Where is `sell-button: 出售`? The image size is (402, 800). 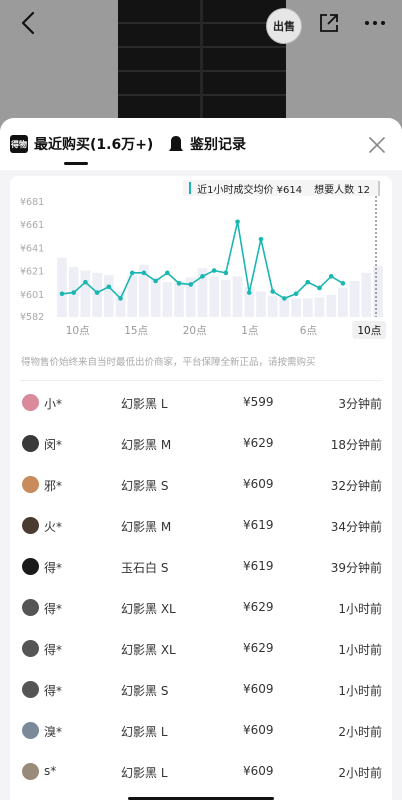 sell-button: 出售 is located at coordinates (284, 26).